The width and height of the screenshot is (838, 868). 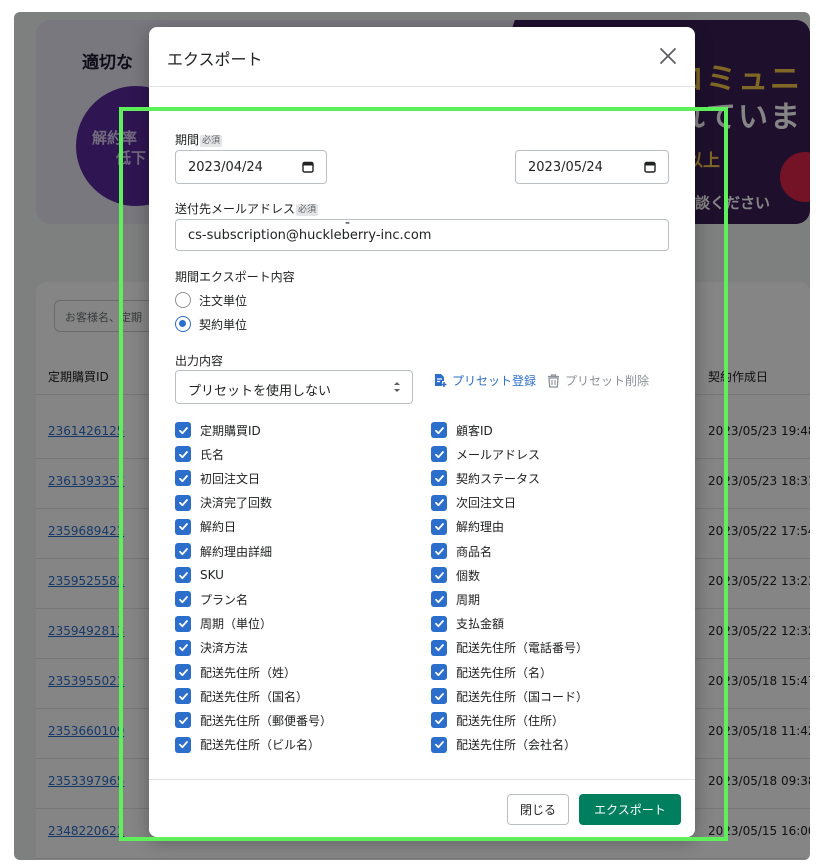 I want to click on field-checkbox-row: 配送先住所（電話番号）, so click(x=509, y=648).